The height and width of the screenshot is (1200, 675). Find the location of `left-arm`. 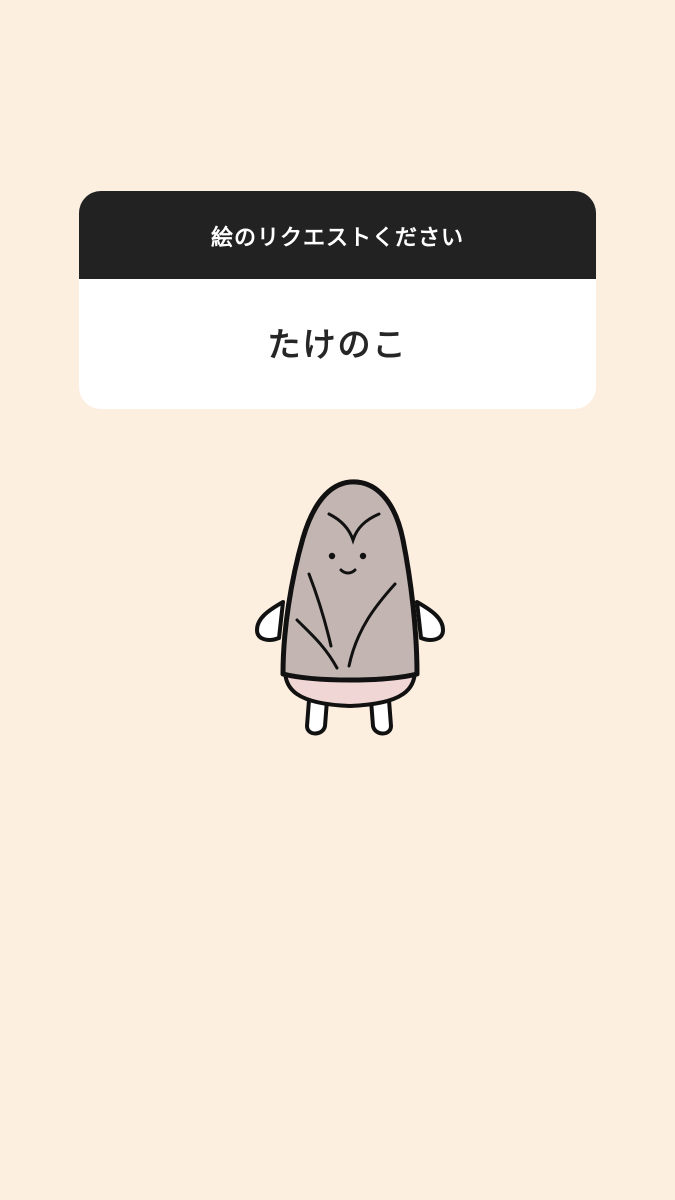

left-arm is located at coordinates (270, 621).